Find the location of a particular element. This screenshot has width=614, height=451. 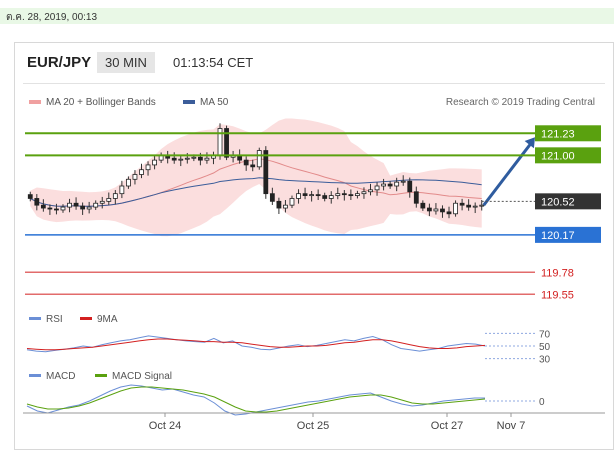

macd-panel: 0 is located at coordinates (285, 400).